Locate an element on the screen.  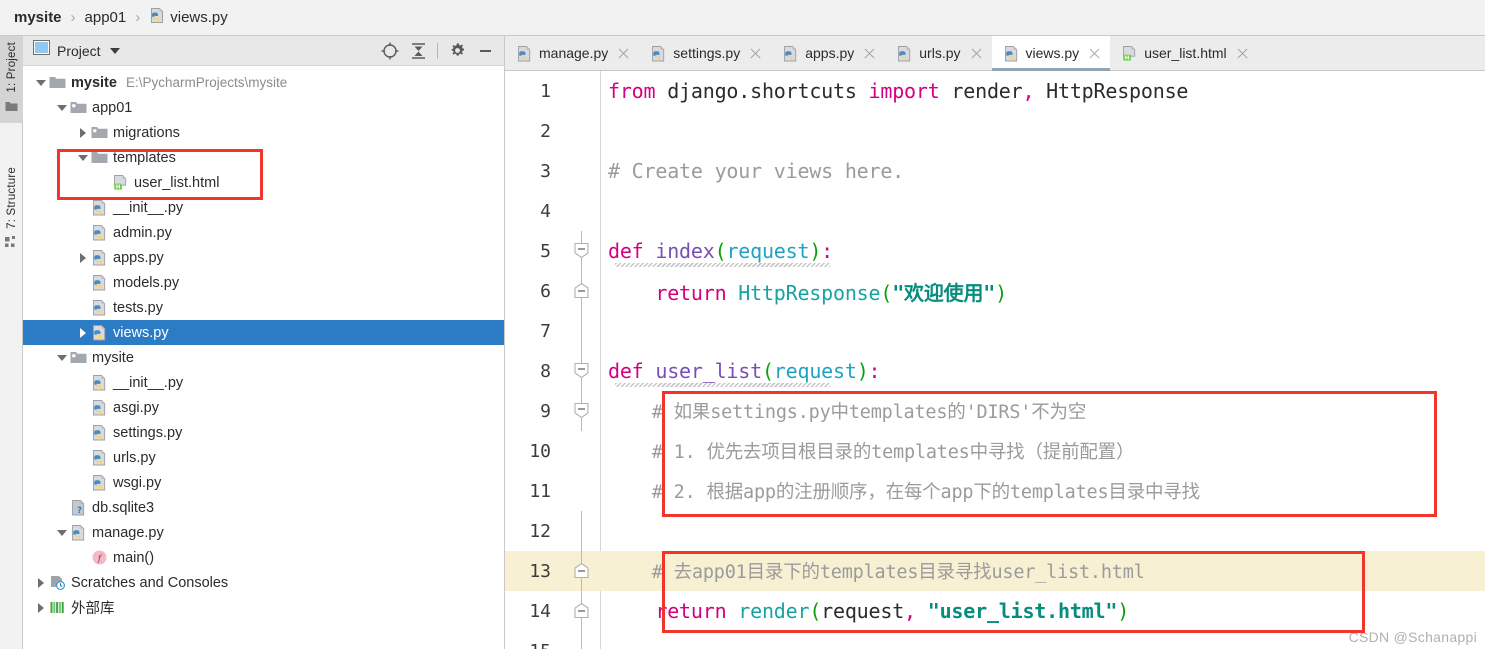
tree-item-views-py: views.py is located at coordinates (263, 332).